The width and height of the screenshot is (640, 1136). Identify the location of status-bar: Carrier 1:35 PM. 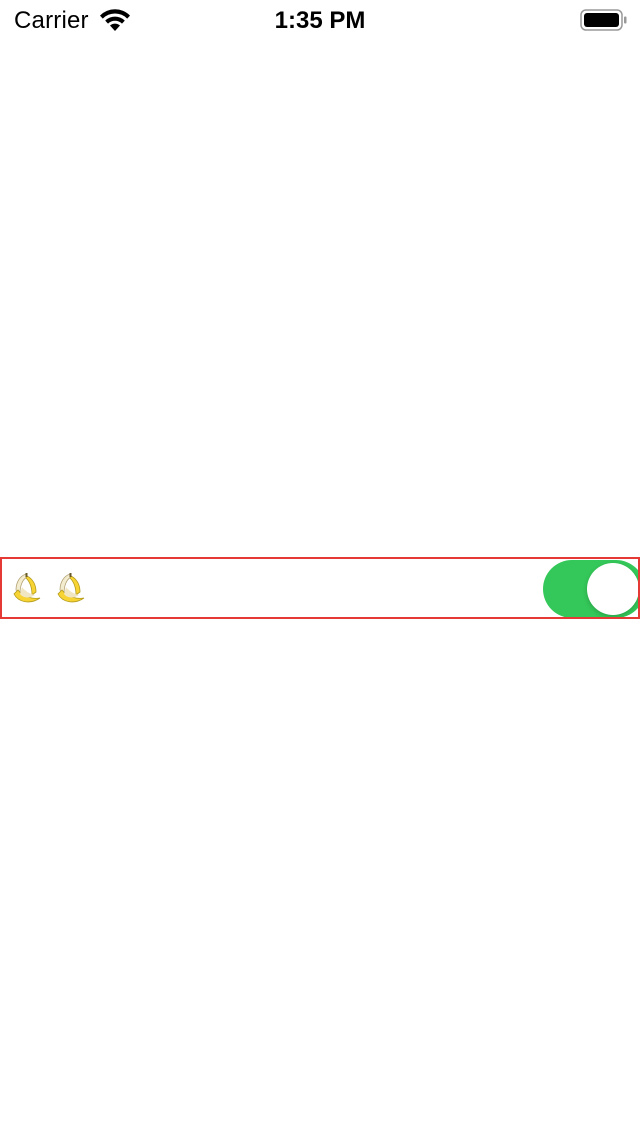
(320, 20).